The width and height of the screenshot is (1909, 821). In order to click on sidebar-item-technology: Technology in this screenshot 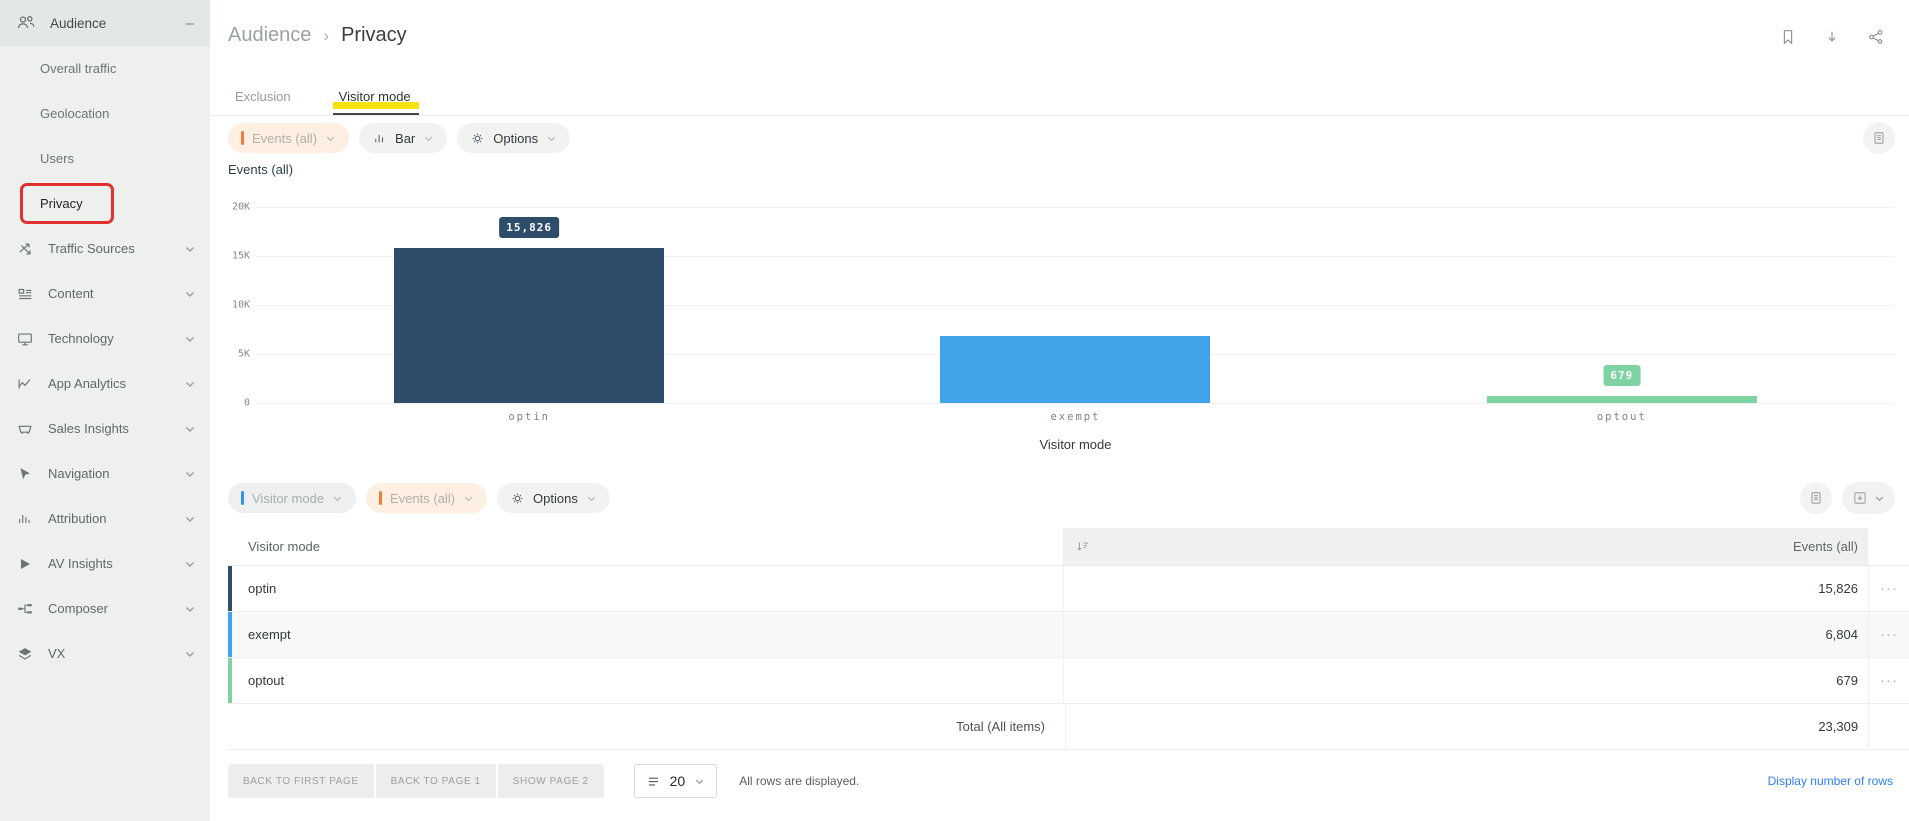, I will do `click(105, 338)`.